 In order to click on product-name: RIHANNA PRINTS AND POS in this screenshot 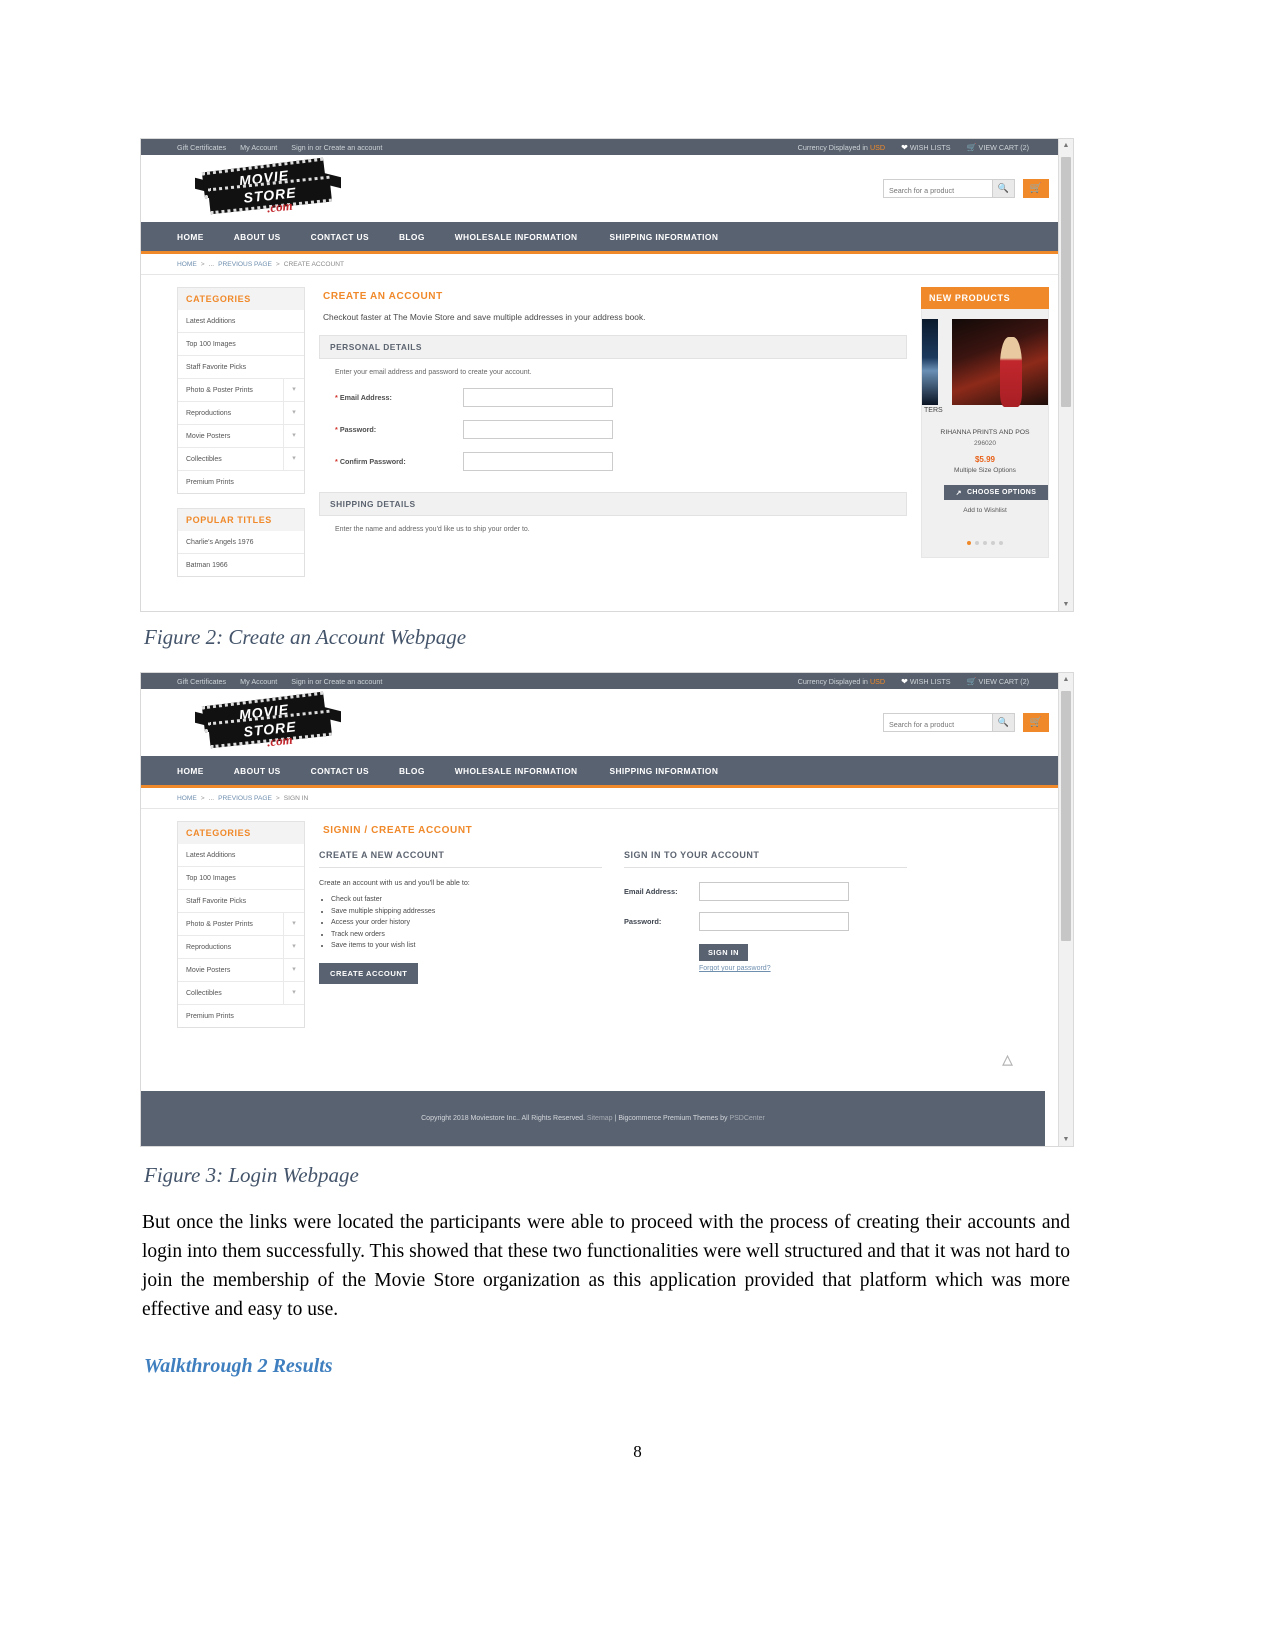, I will do `click(985, 432)`.